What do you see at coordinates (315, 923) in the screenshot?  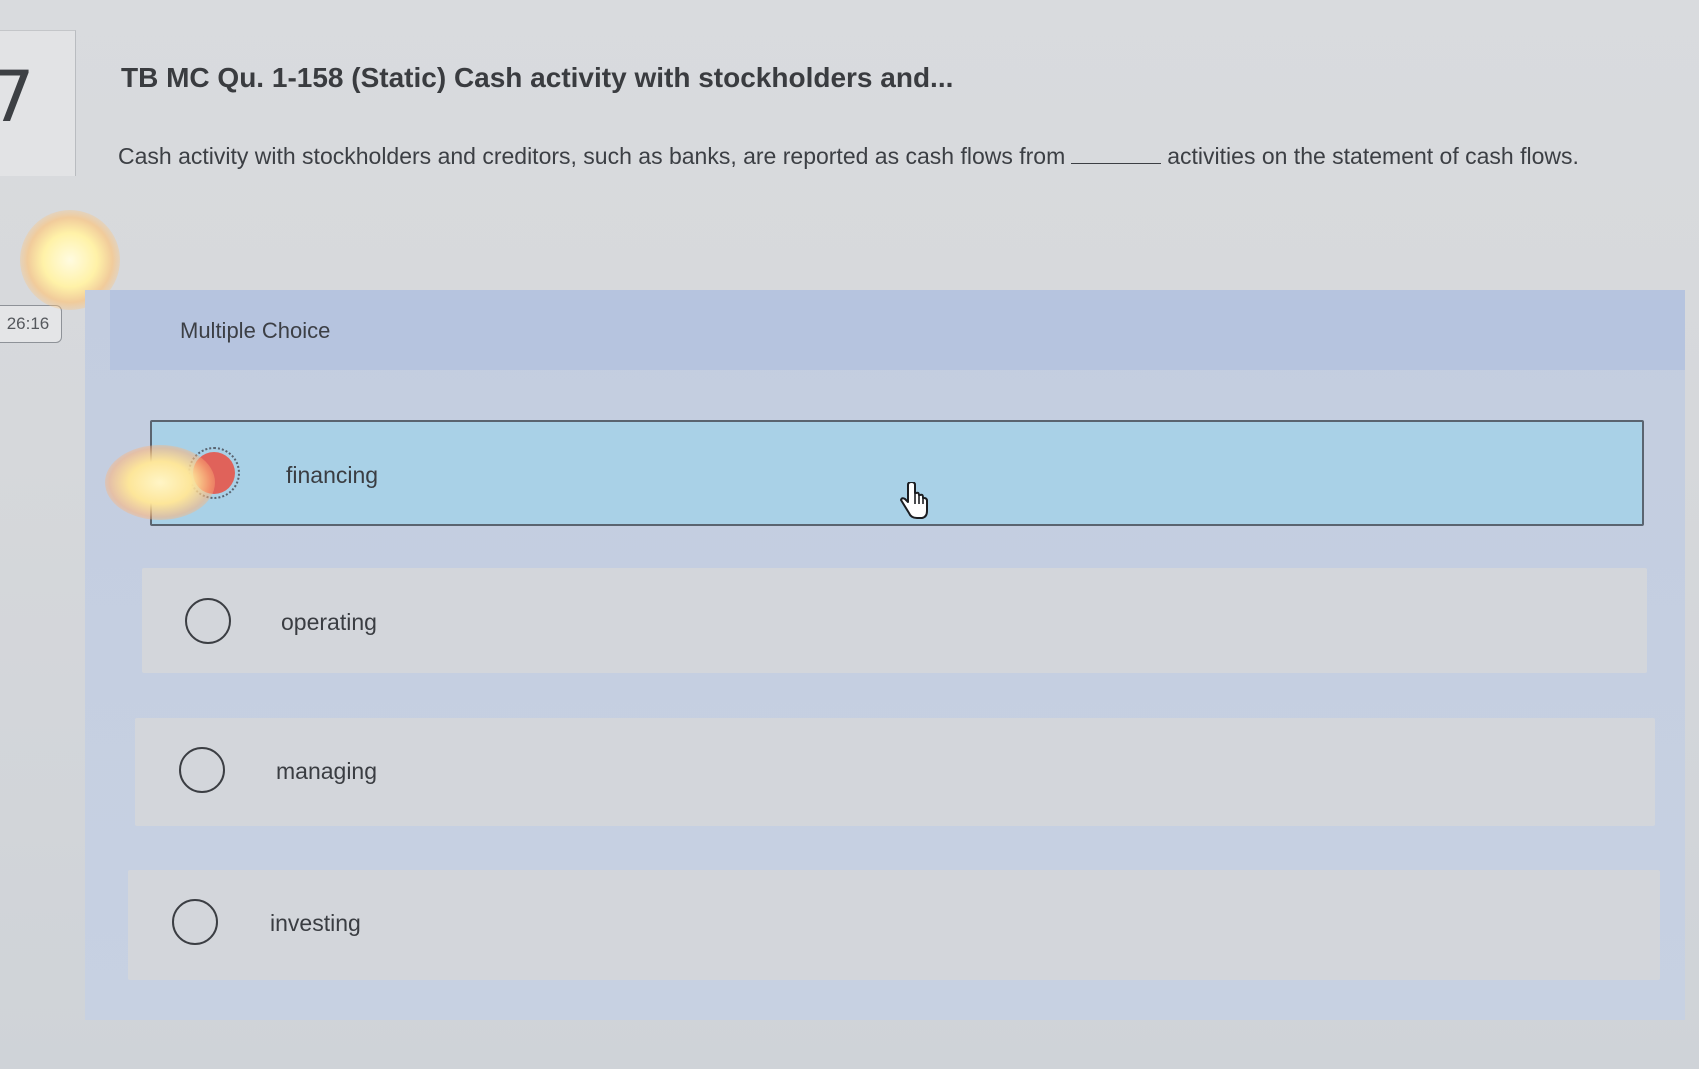 I see `option-label-investing: investing` at bounding box center [315, 923].